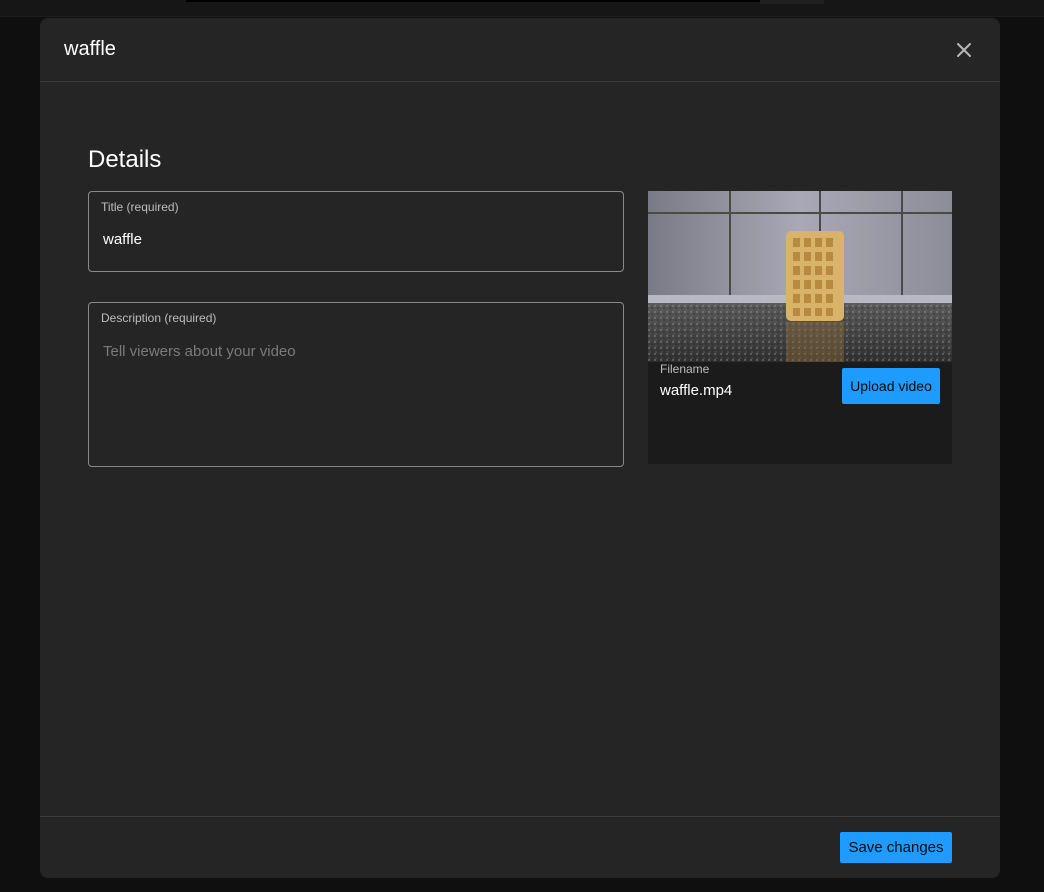  Describe the element at coordinates (891, 386) in the screenshot. I see `upload-video-button: Upload video` at that location.